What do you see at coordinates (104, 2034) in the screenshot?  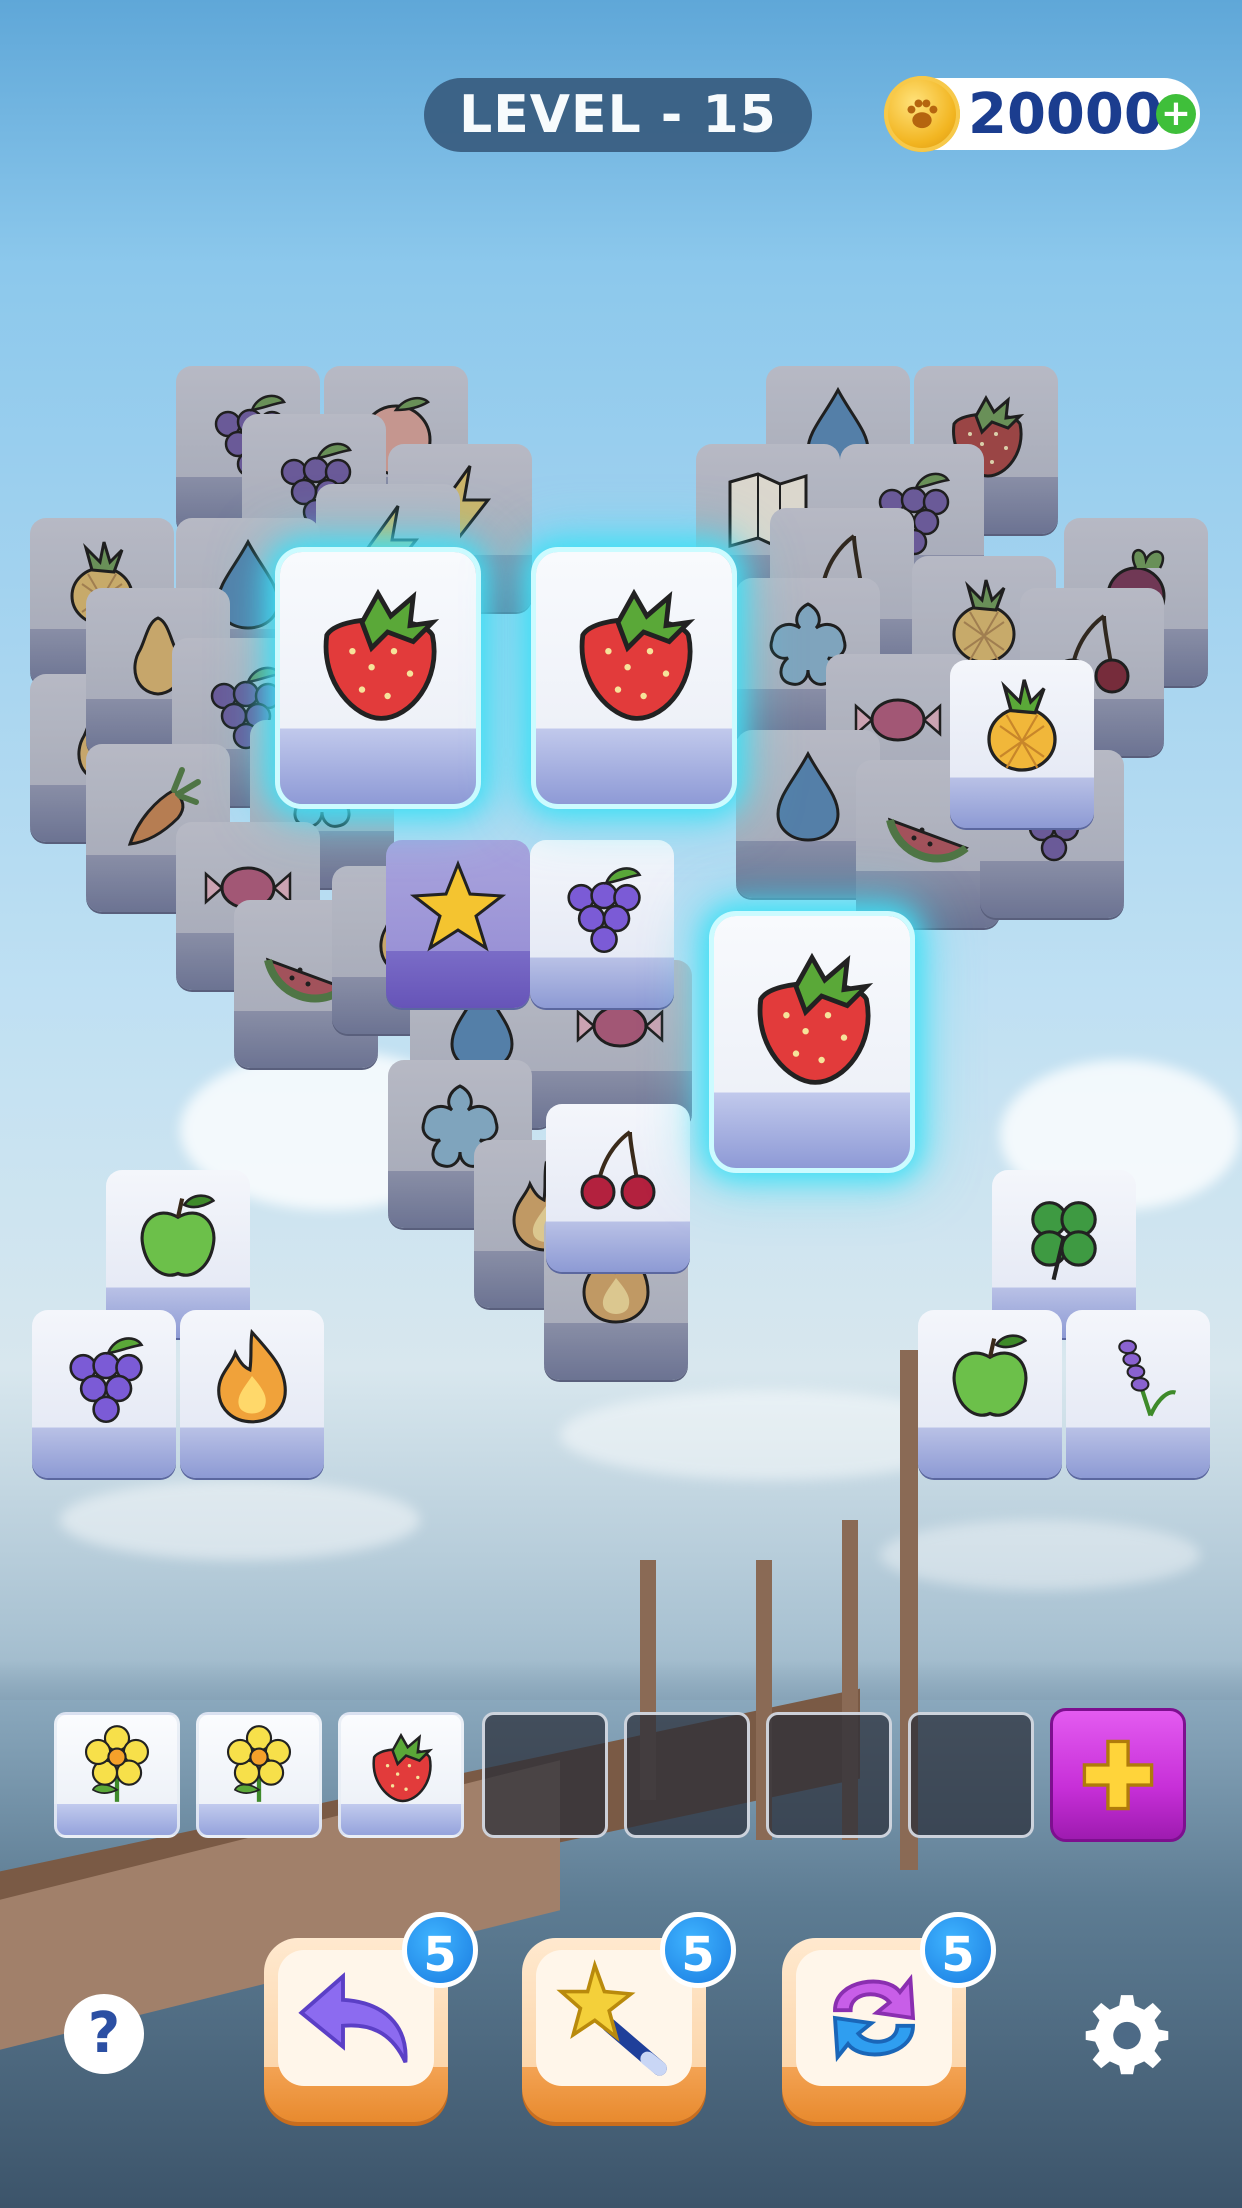 I see `help-button: ?` at bounding box center [104, 2034].